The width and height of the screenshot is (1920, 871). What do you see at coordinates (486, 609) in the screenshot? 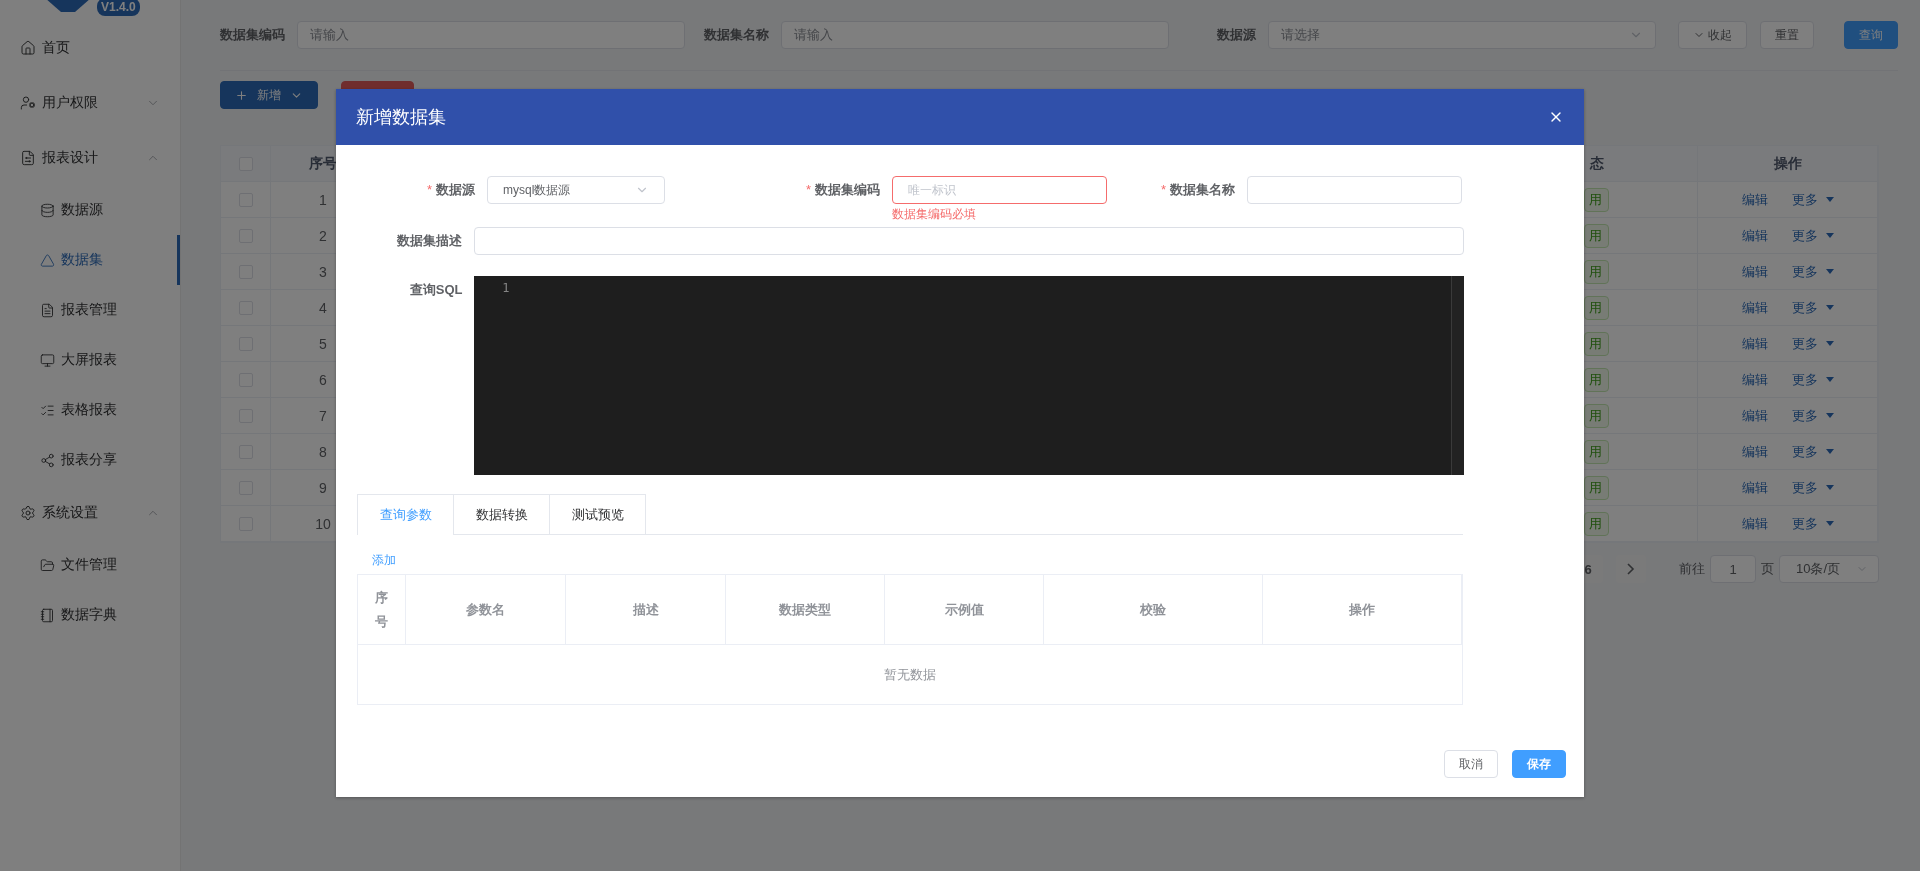
I see `column-header: 参数名` at bounding box center [486, 609].